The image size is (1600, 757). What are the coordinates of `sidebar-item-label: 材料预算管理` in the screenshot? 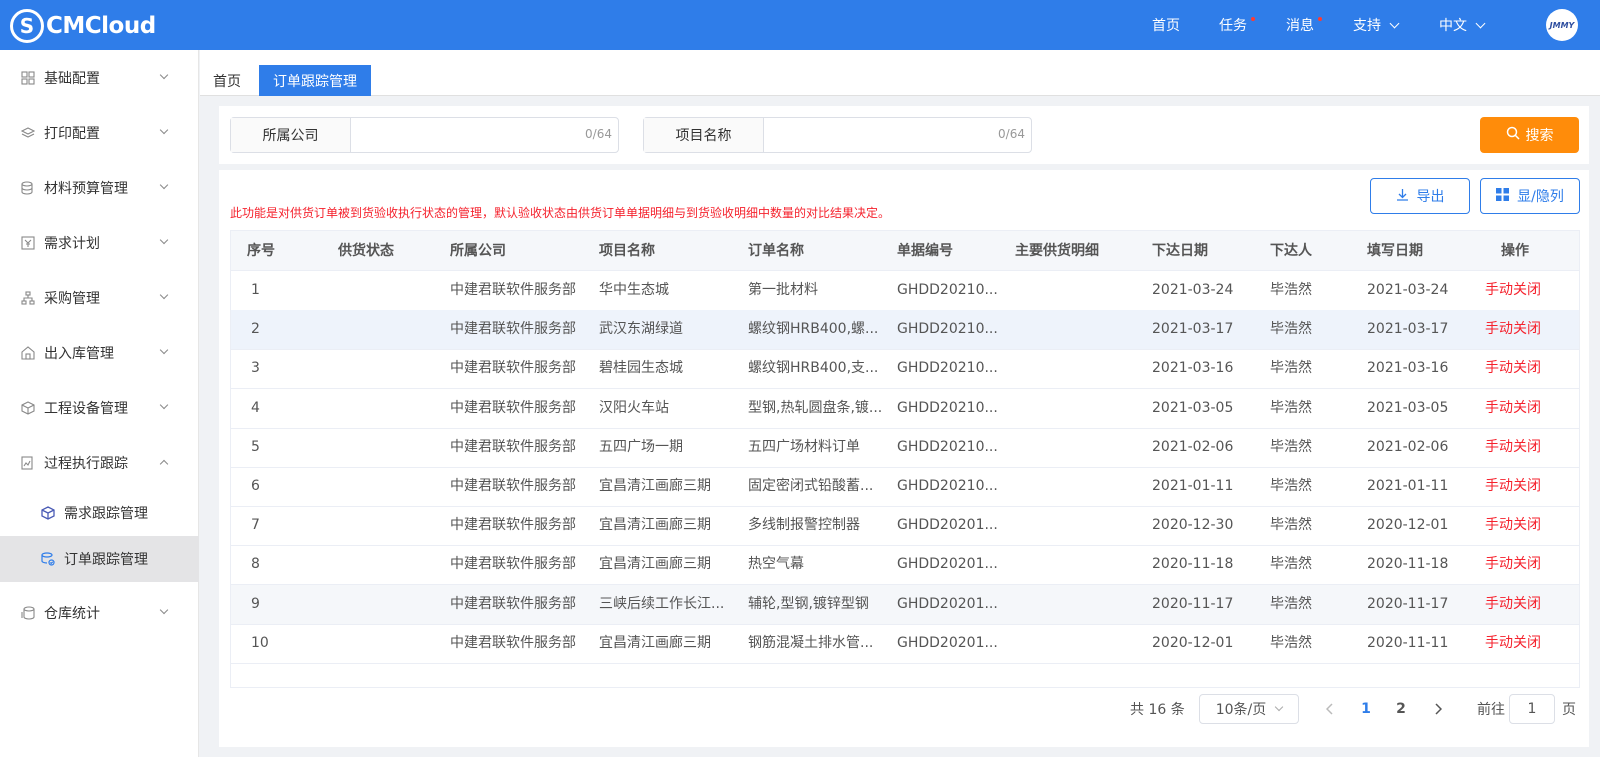 It's located at (86, 189).